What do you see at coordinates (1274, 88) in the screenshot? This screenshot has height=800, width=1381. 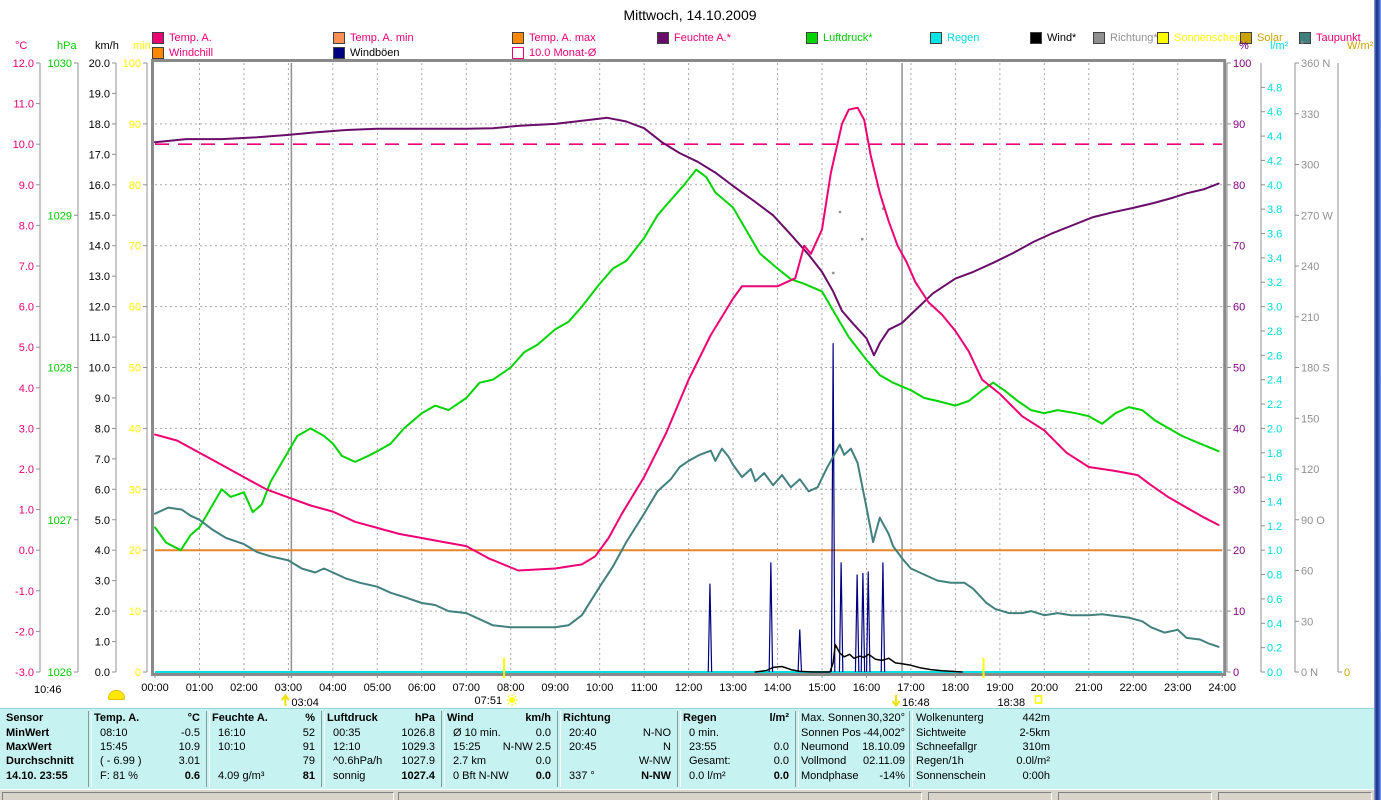 I see `axis-label-lm2: 4.8` at bounding box center [1274, 88].